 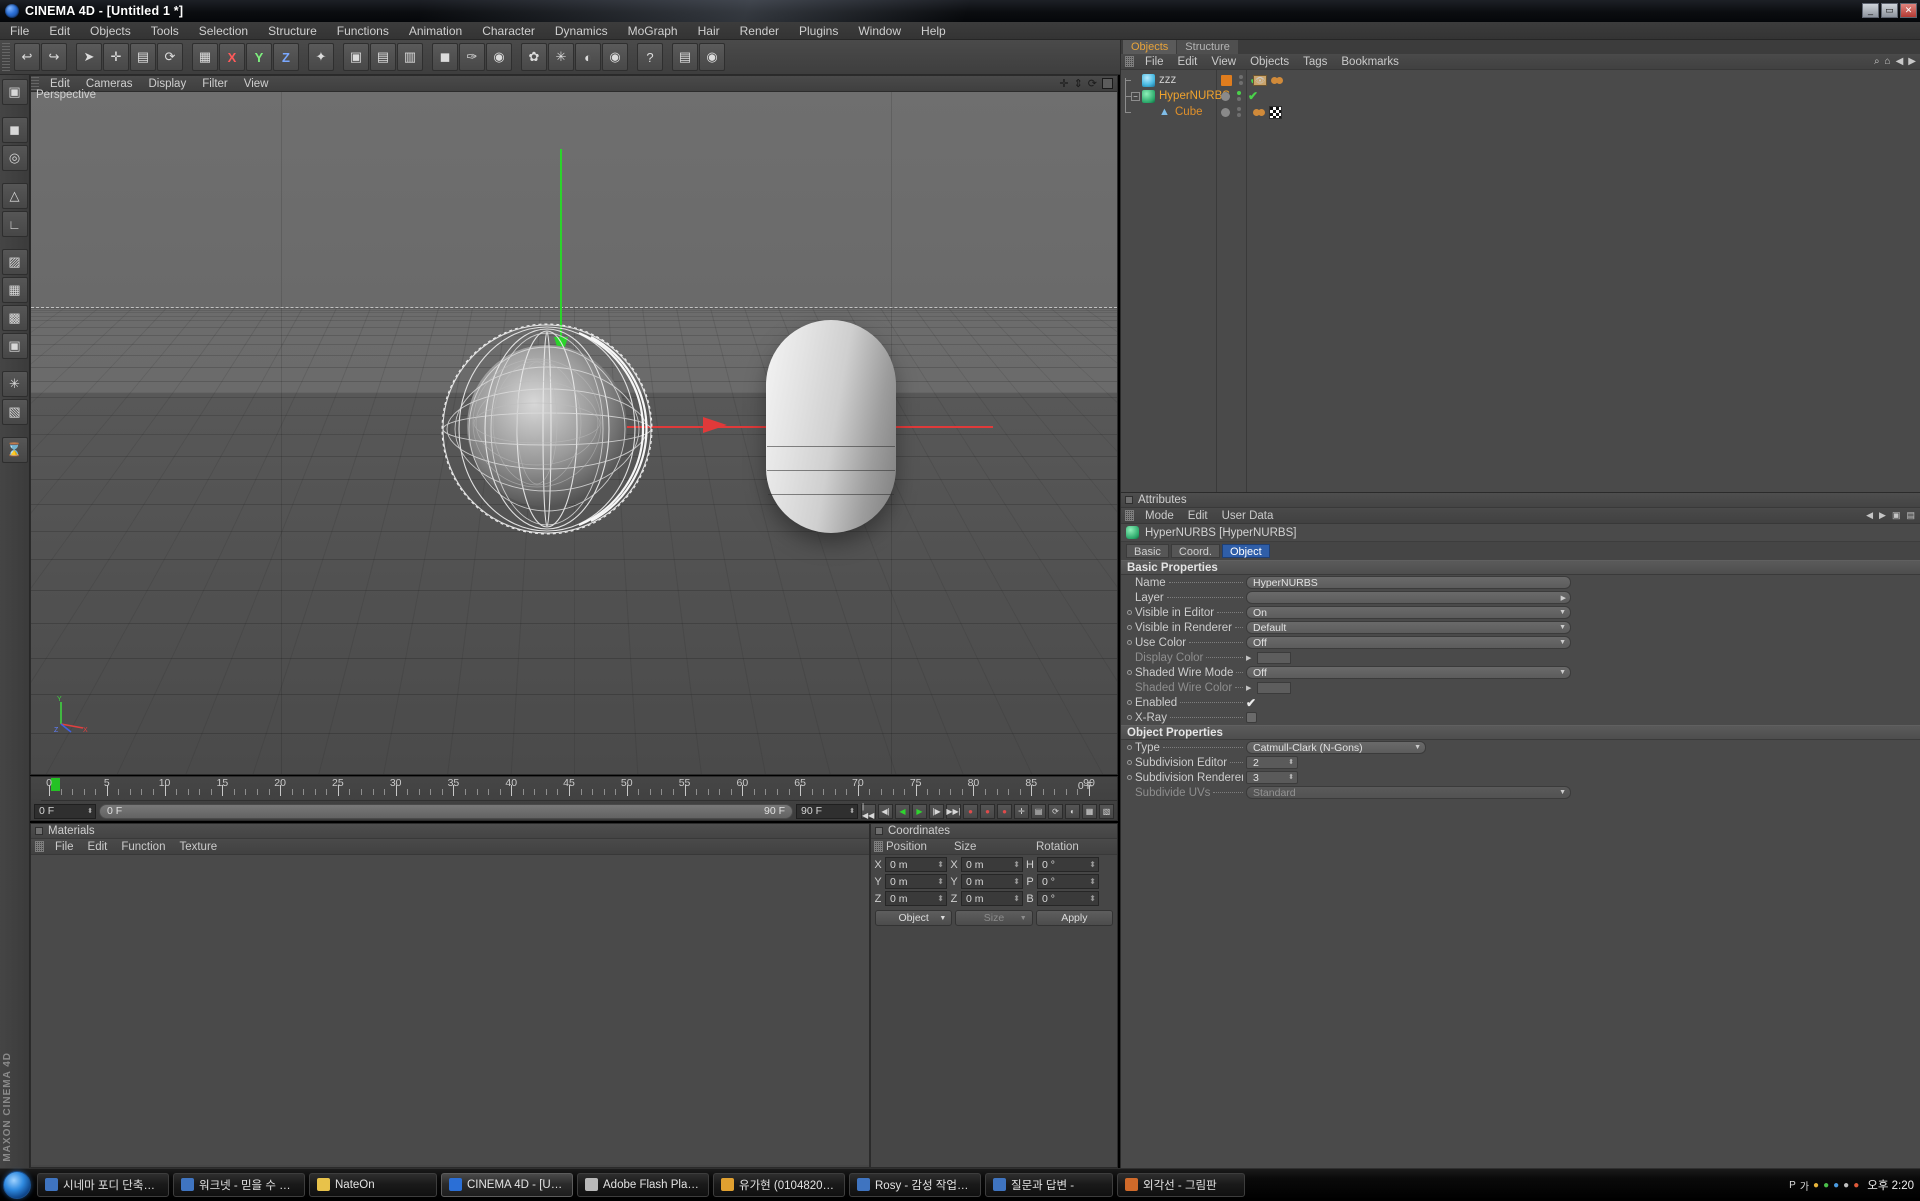 What do you see at coordinates (653, 31) in the screenshot?
I see `menu-item-mograph: MoGraph` at bounding box center [653, 31].